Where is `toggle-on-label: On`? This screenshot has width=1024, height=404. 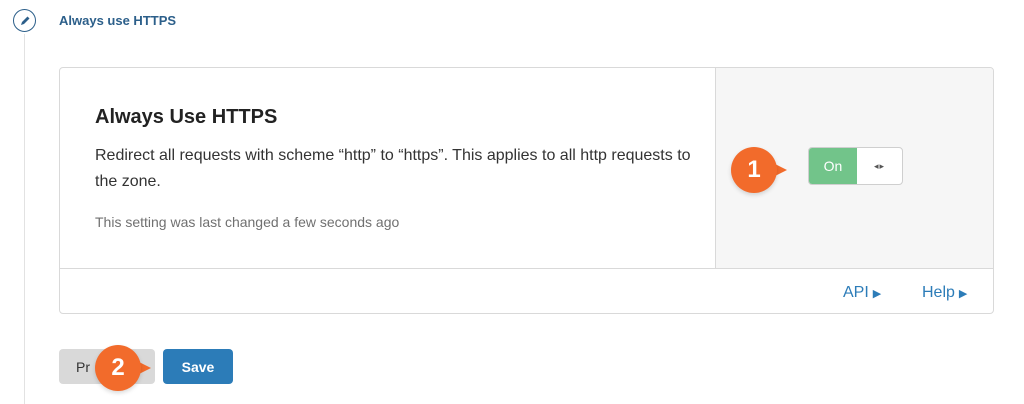
toggle-on-label: On is located at coordinates (833, 166).